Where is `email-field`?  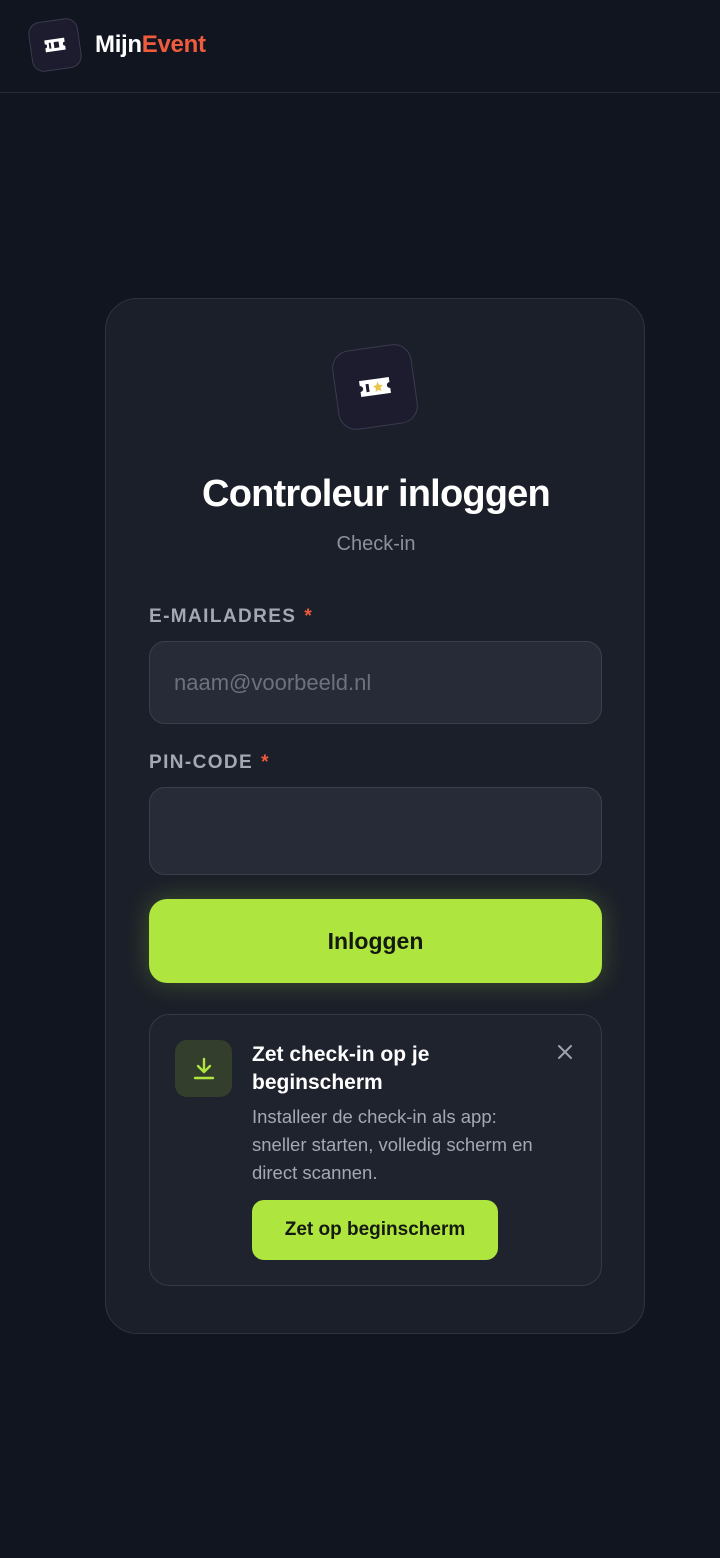
email-field is located at coordinates (375, 682).